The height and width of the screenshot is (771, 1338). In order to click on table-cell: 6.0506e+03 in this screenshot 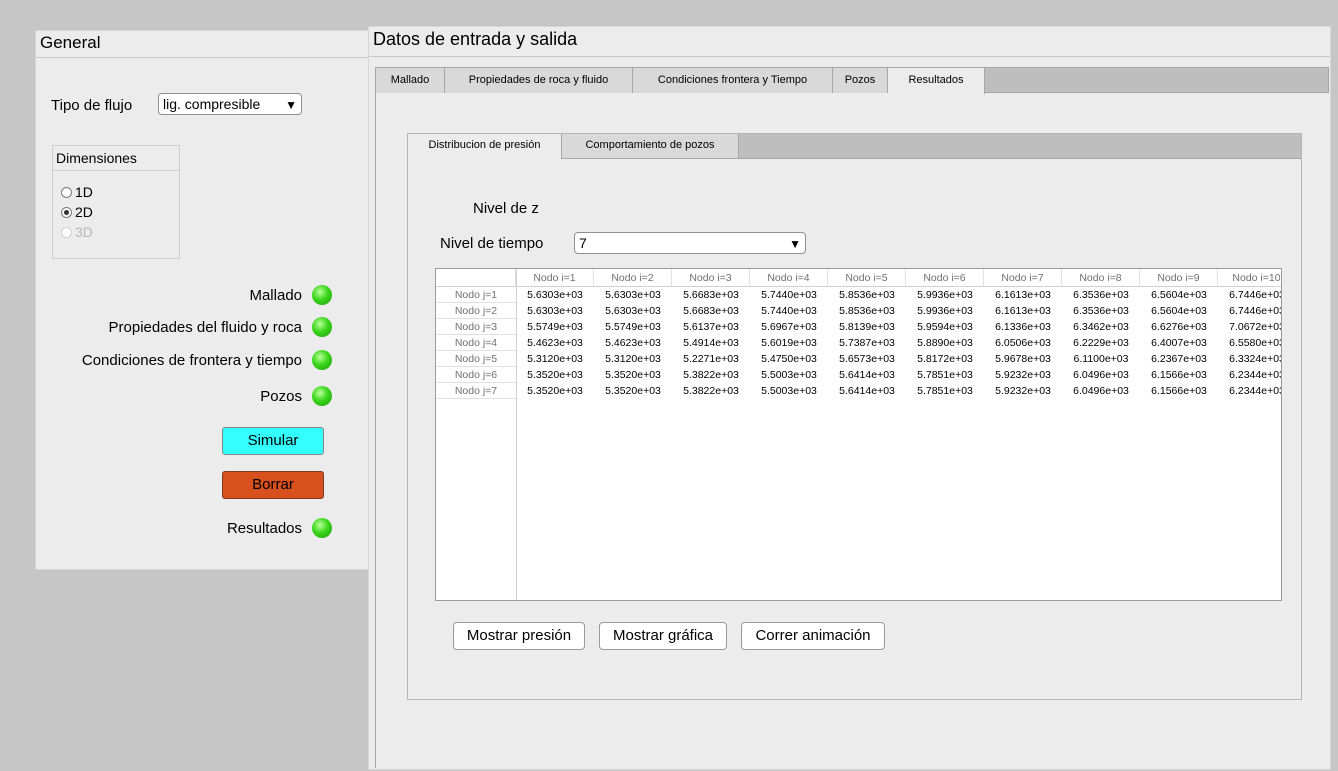, I will do `click(1023, 343)`.